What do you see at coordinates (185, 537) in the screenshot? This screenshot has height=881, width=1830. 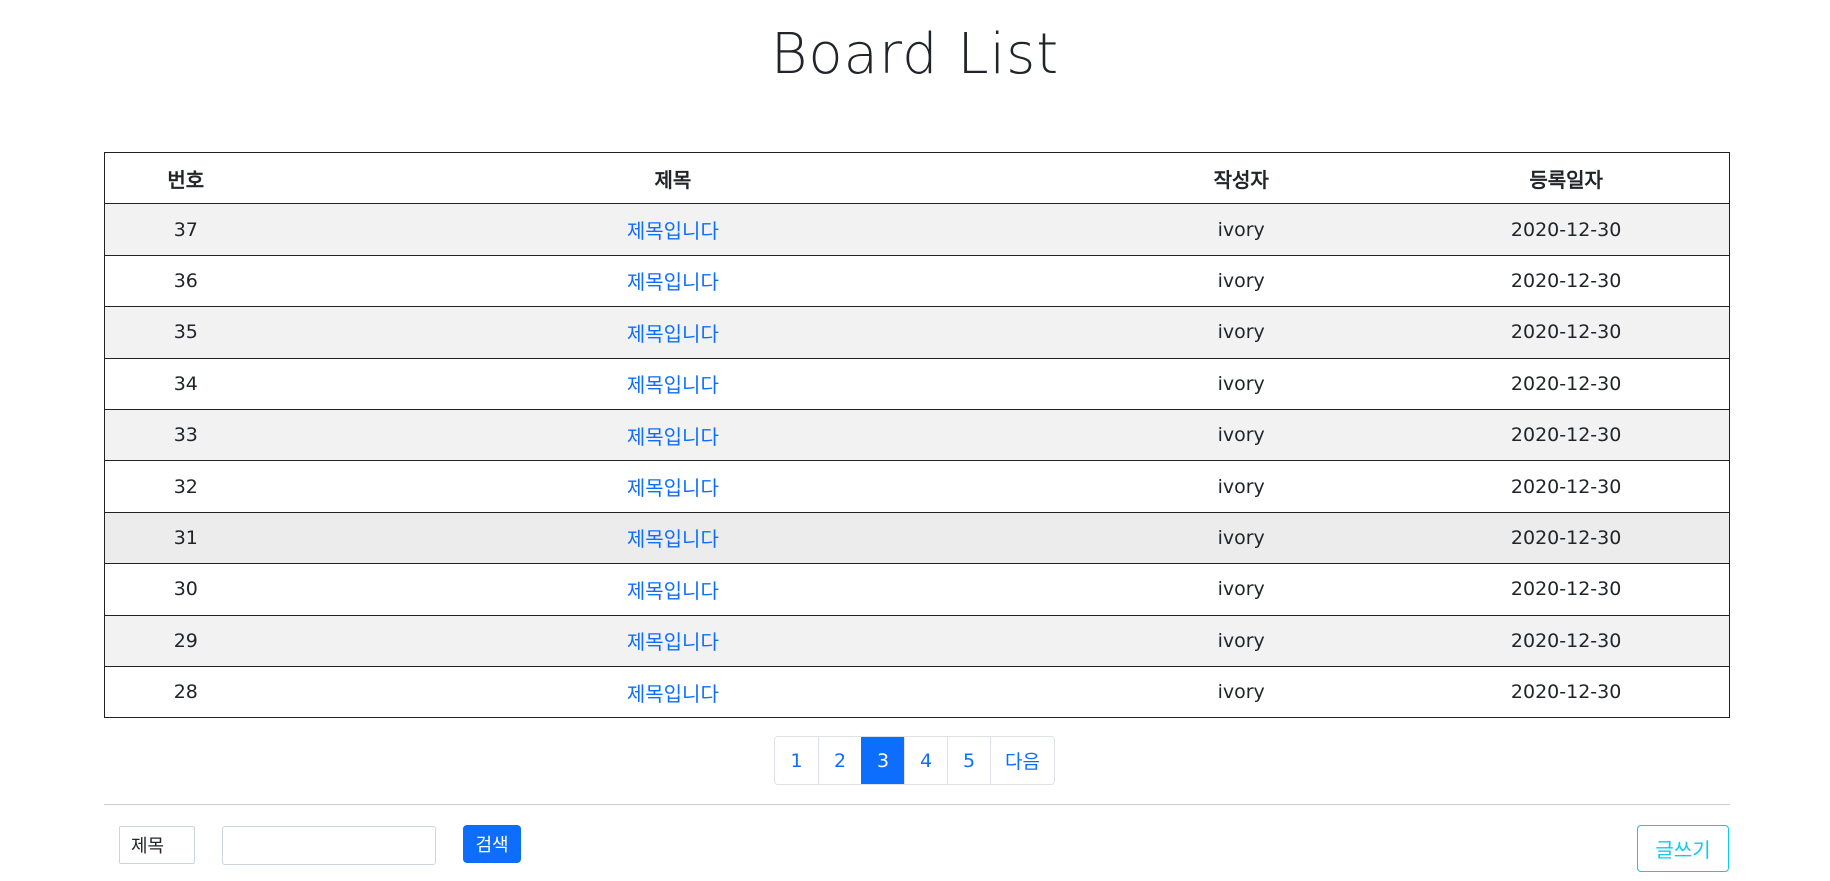 I see `row-no: 31` at bounding box center [185, 537].